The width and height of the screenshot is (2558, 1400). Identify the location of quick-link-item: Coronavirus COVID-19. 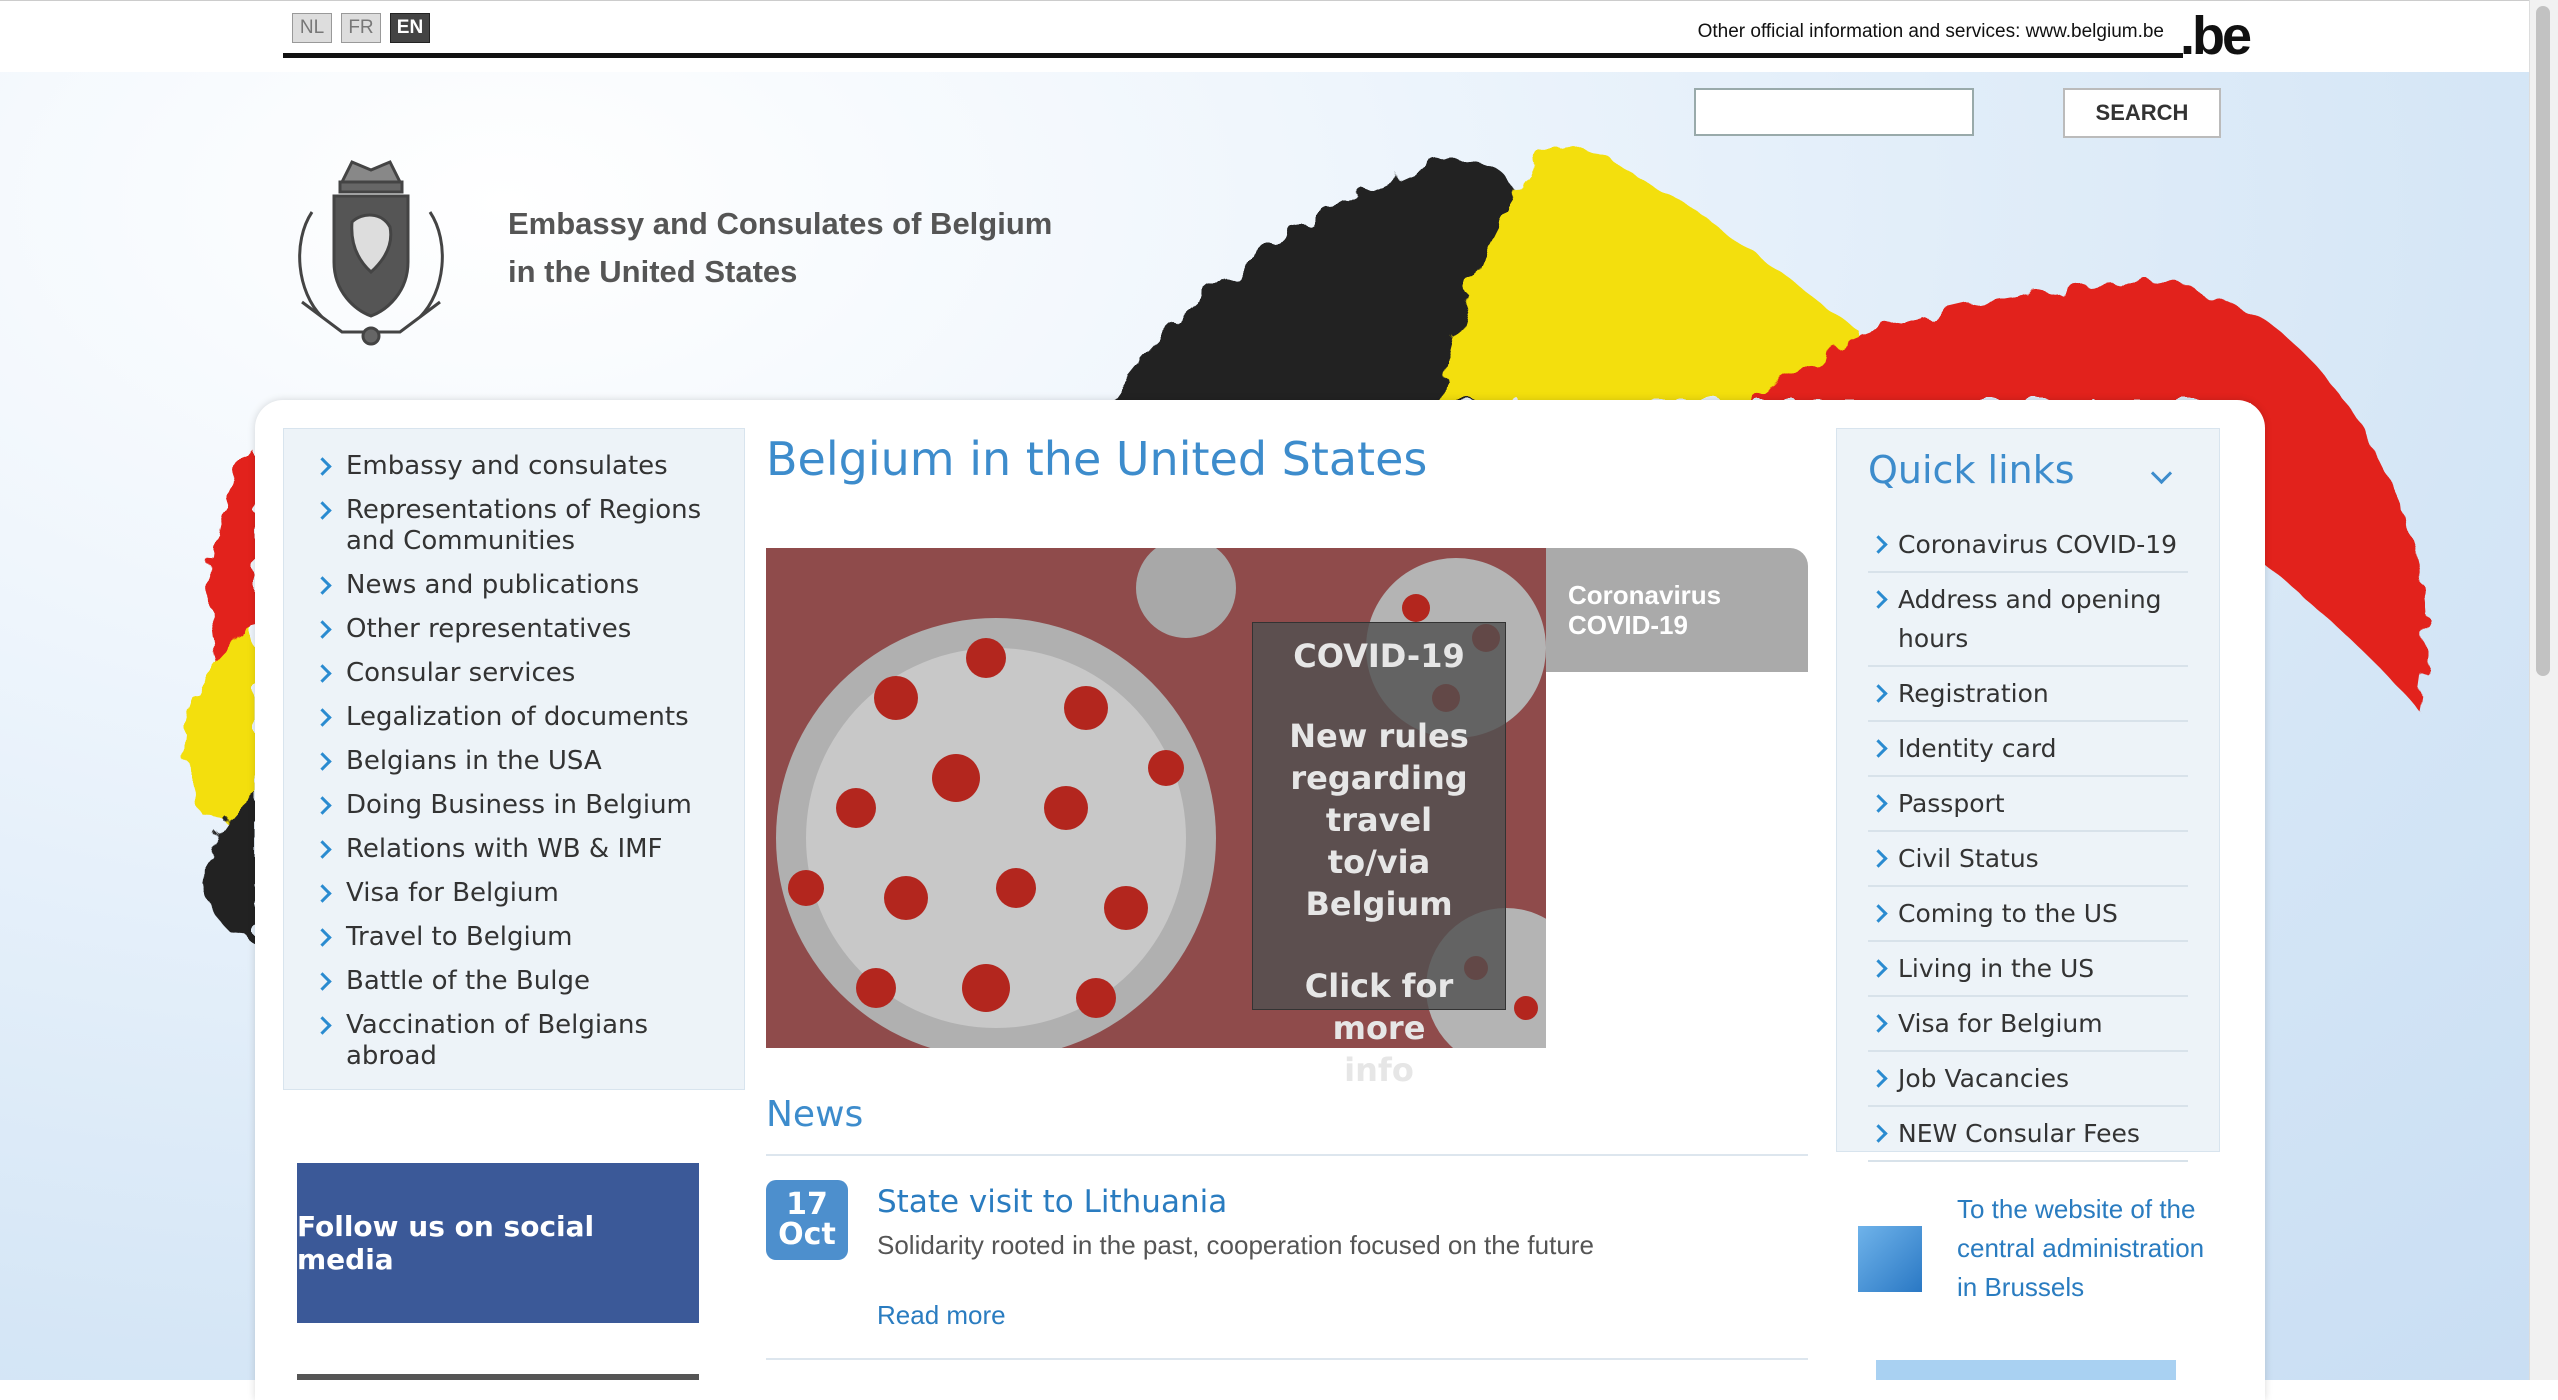
(2028, 545).